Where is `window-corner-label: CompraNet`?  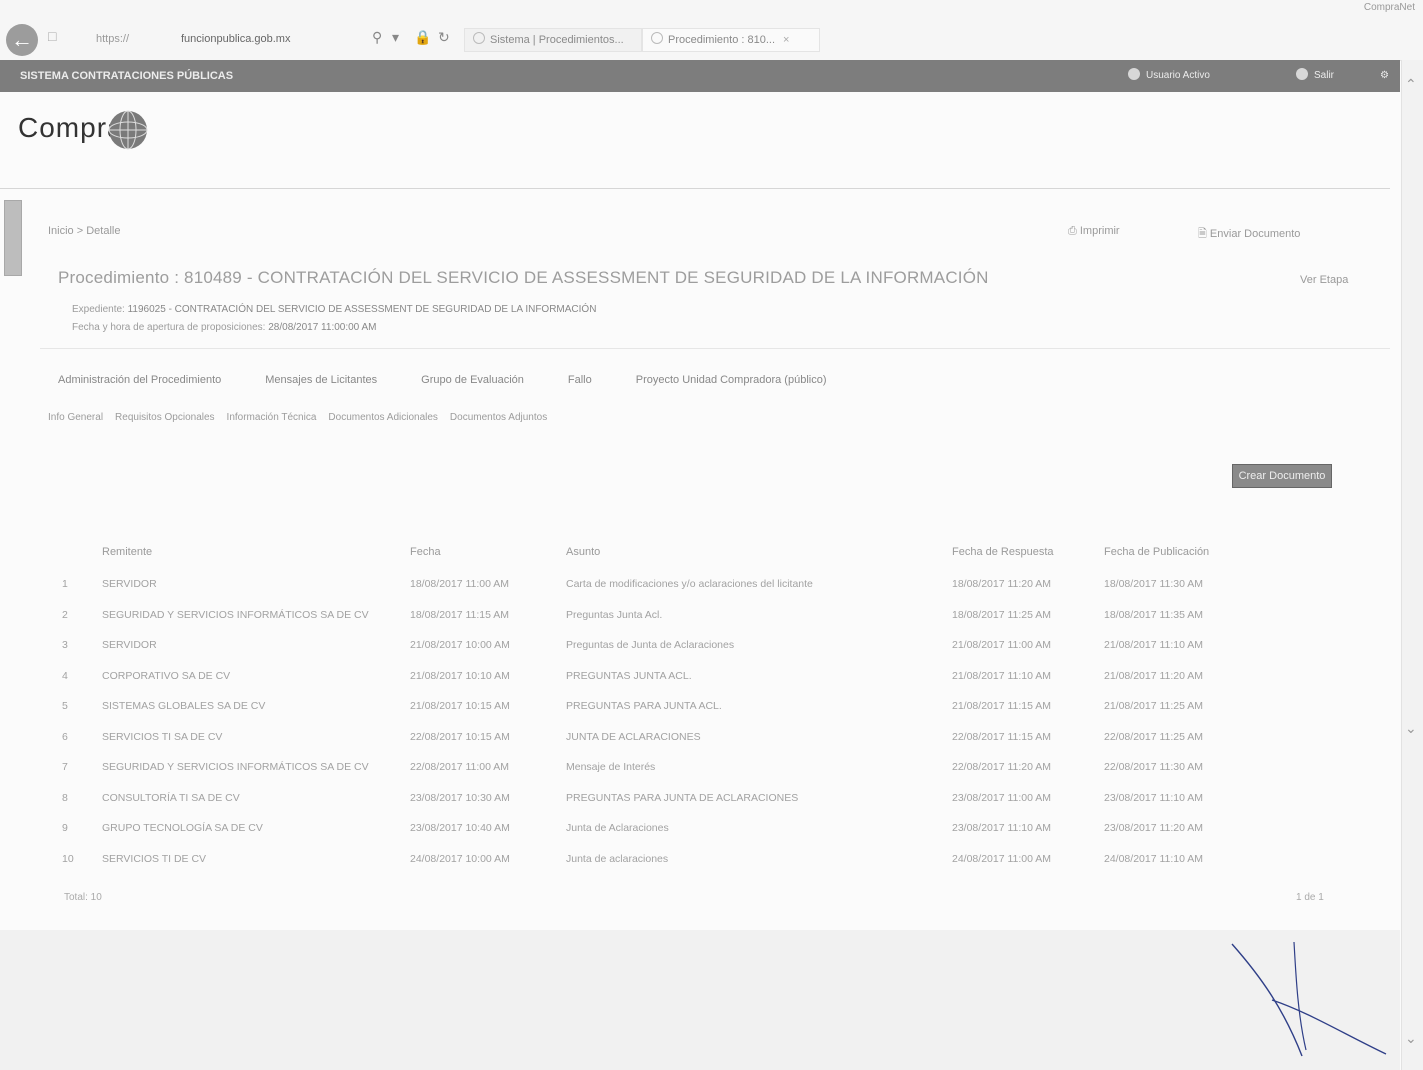 window-corner-label: CompraNet is located at coordinates (1389, 7).